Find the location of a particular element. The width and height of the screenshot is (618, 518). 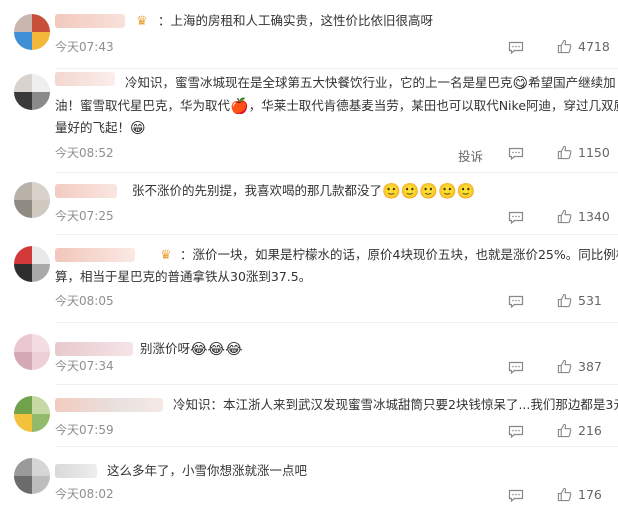

comment-line: 这么多年了，小雪你想涨就涨一点吧 is located at coordinates (207, 470).